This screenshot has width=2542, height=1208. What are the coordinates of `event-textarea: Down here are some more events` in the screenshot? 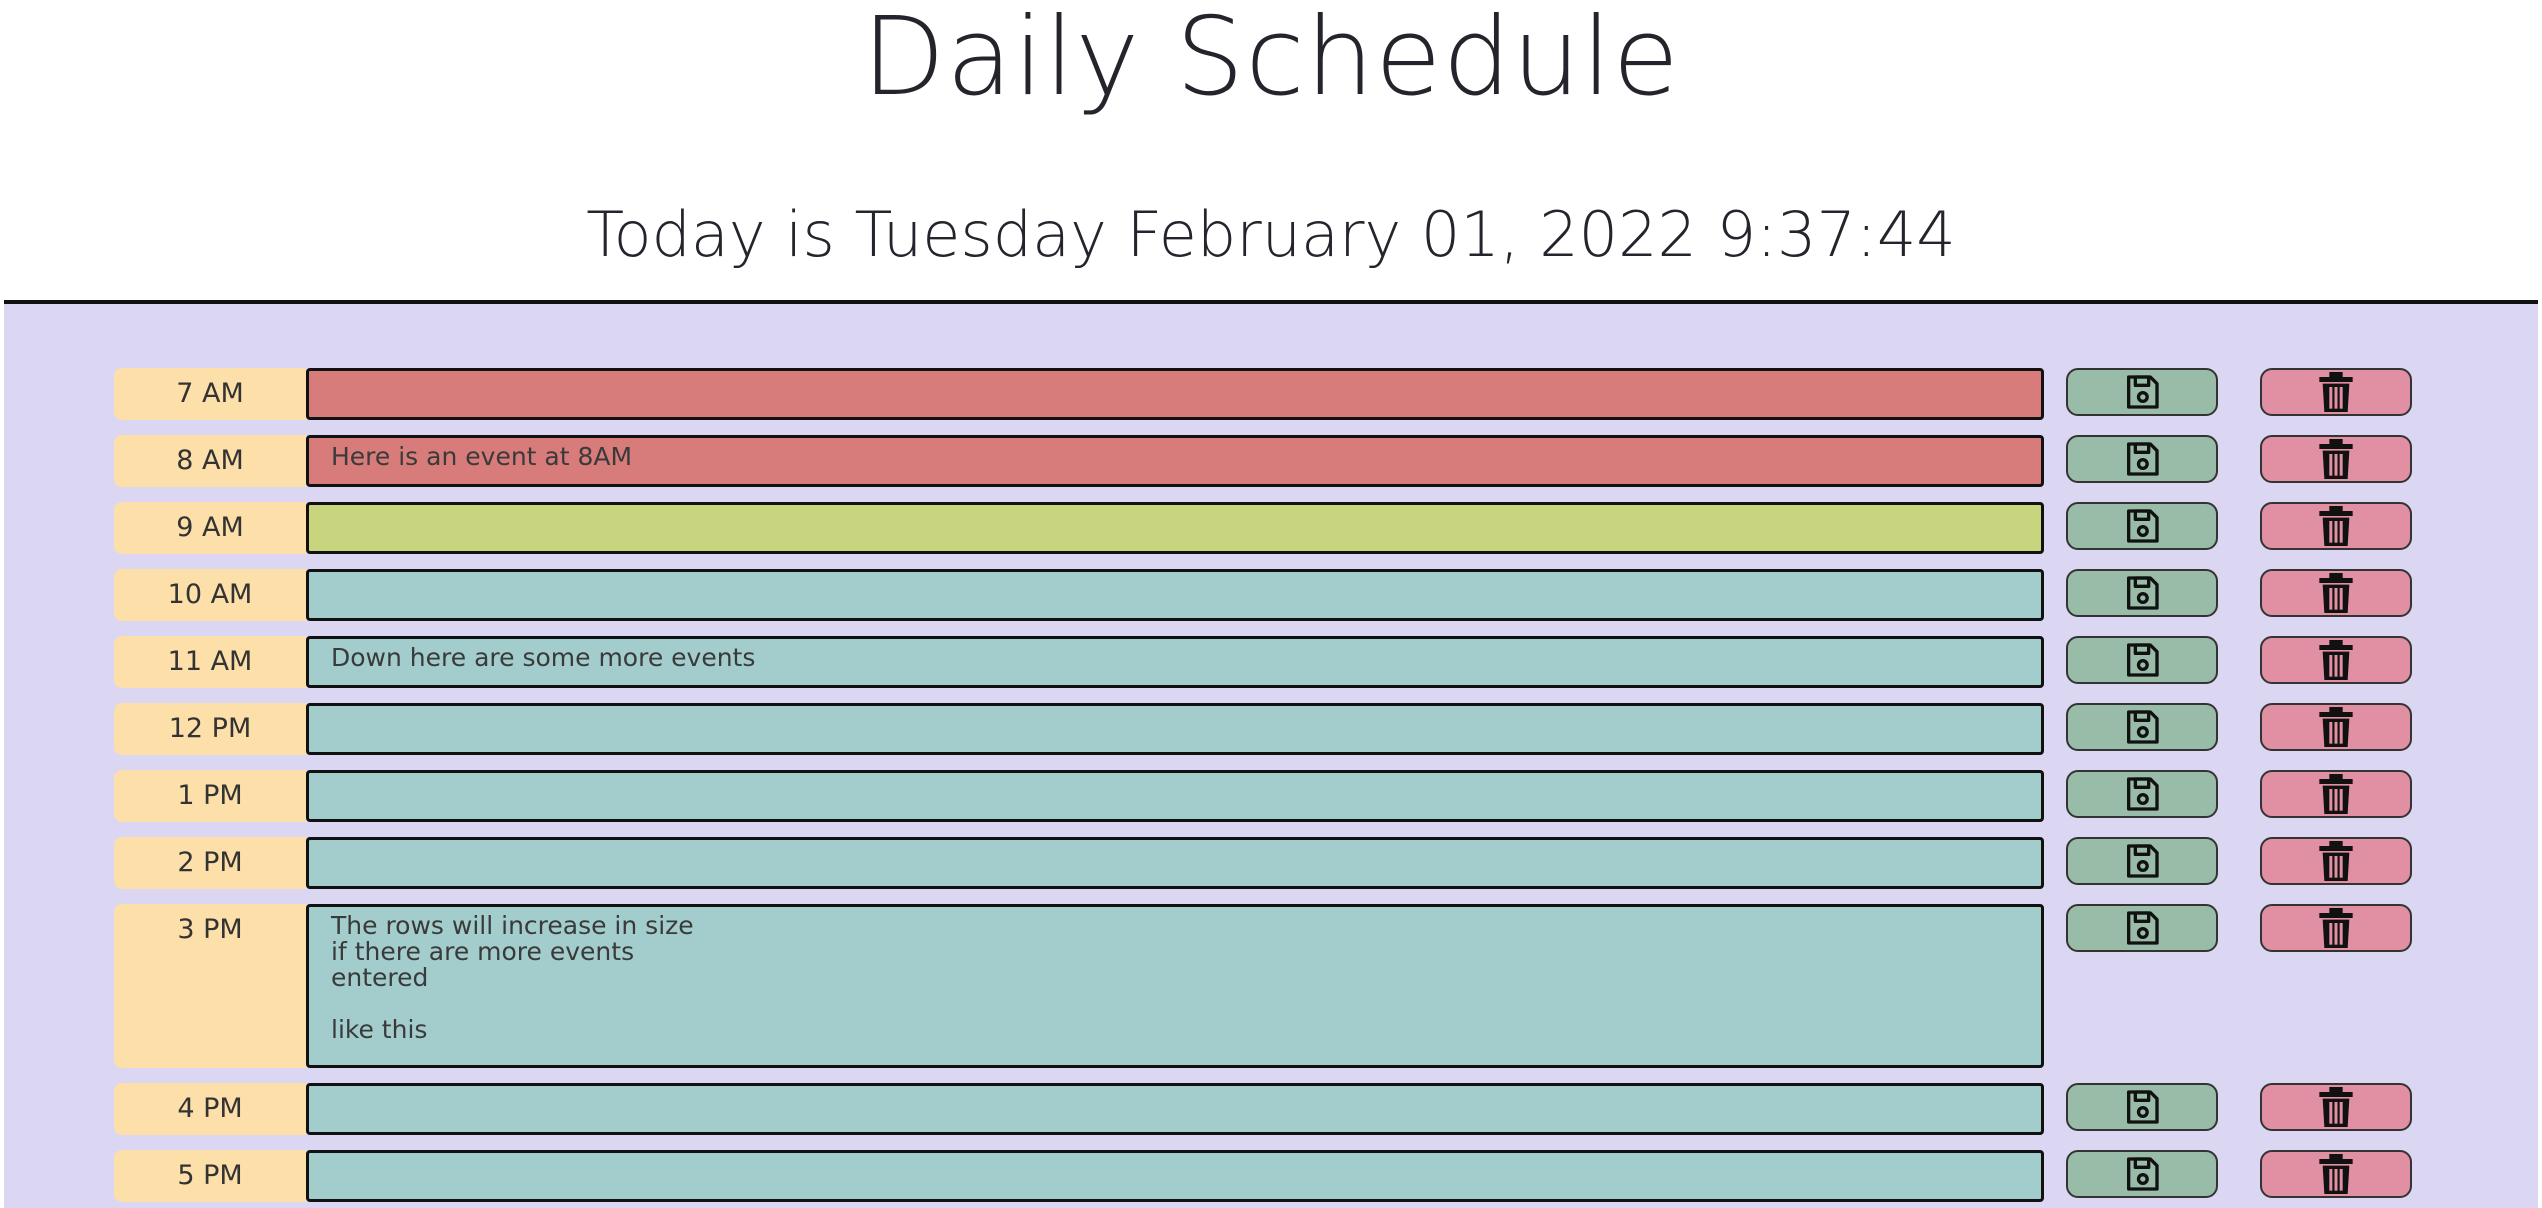 It's located at (1175, 662).